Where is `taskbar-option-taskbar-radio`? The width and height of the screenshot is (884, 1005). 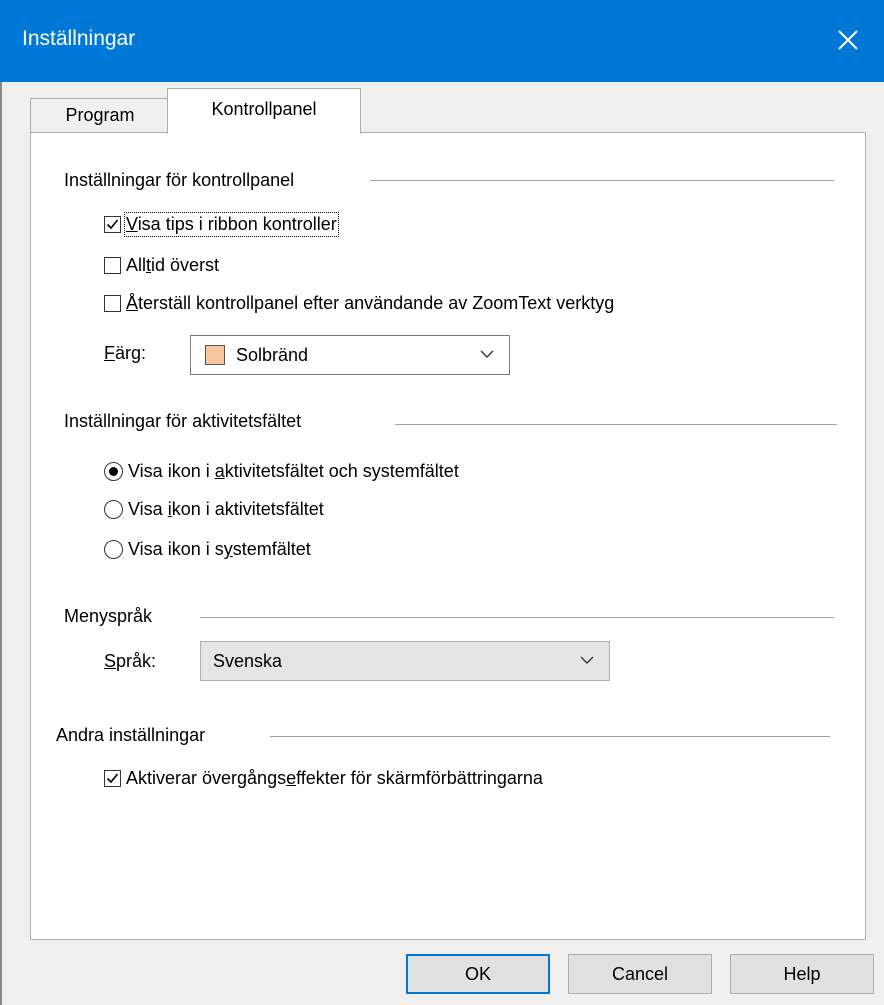 taskbar-option-taskbar-radio is located at coordinates (113, 509).